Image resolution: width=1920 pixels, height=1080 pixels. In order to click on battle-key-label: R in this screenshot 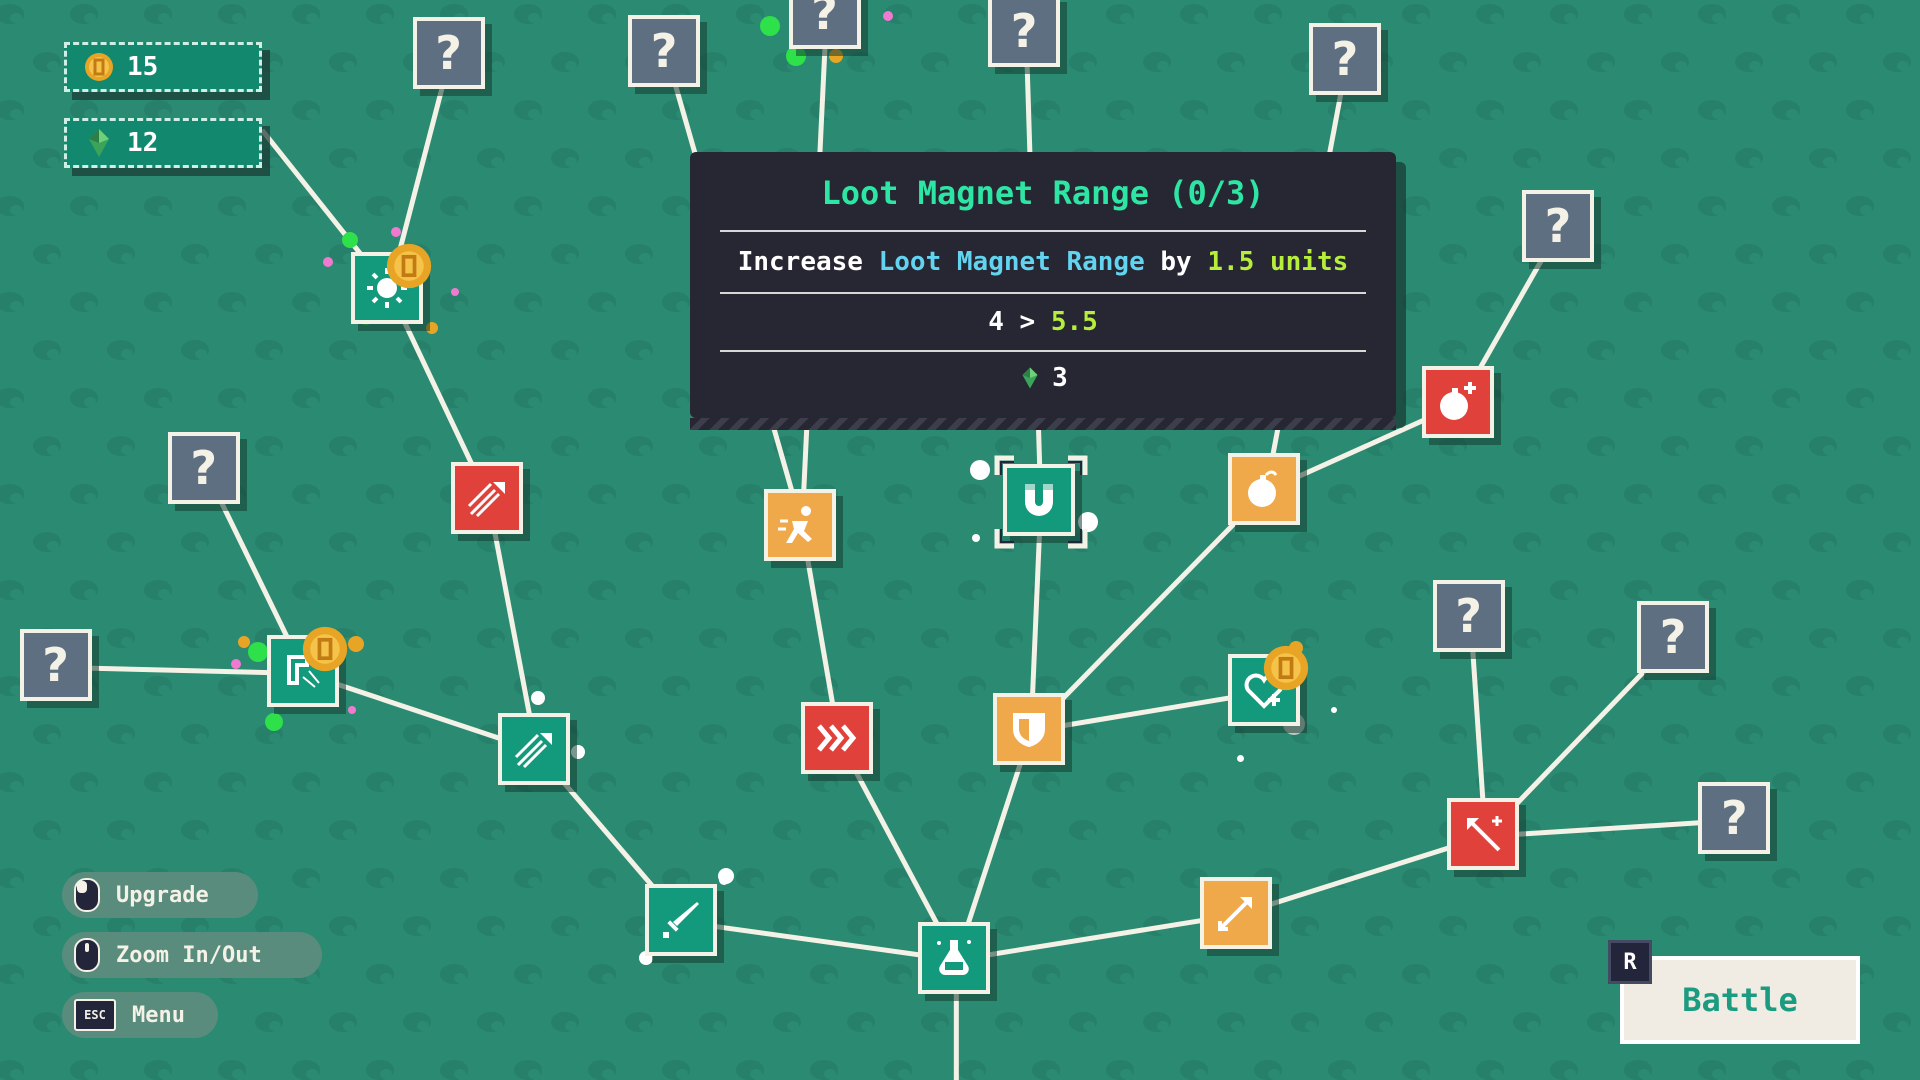, I will do `click(1630, 962)`.